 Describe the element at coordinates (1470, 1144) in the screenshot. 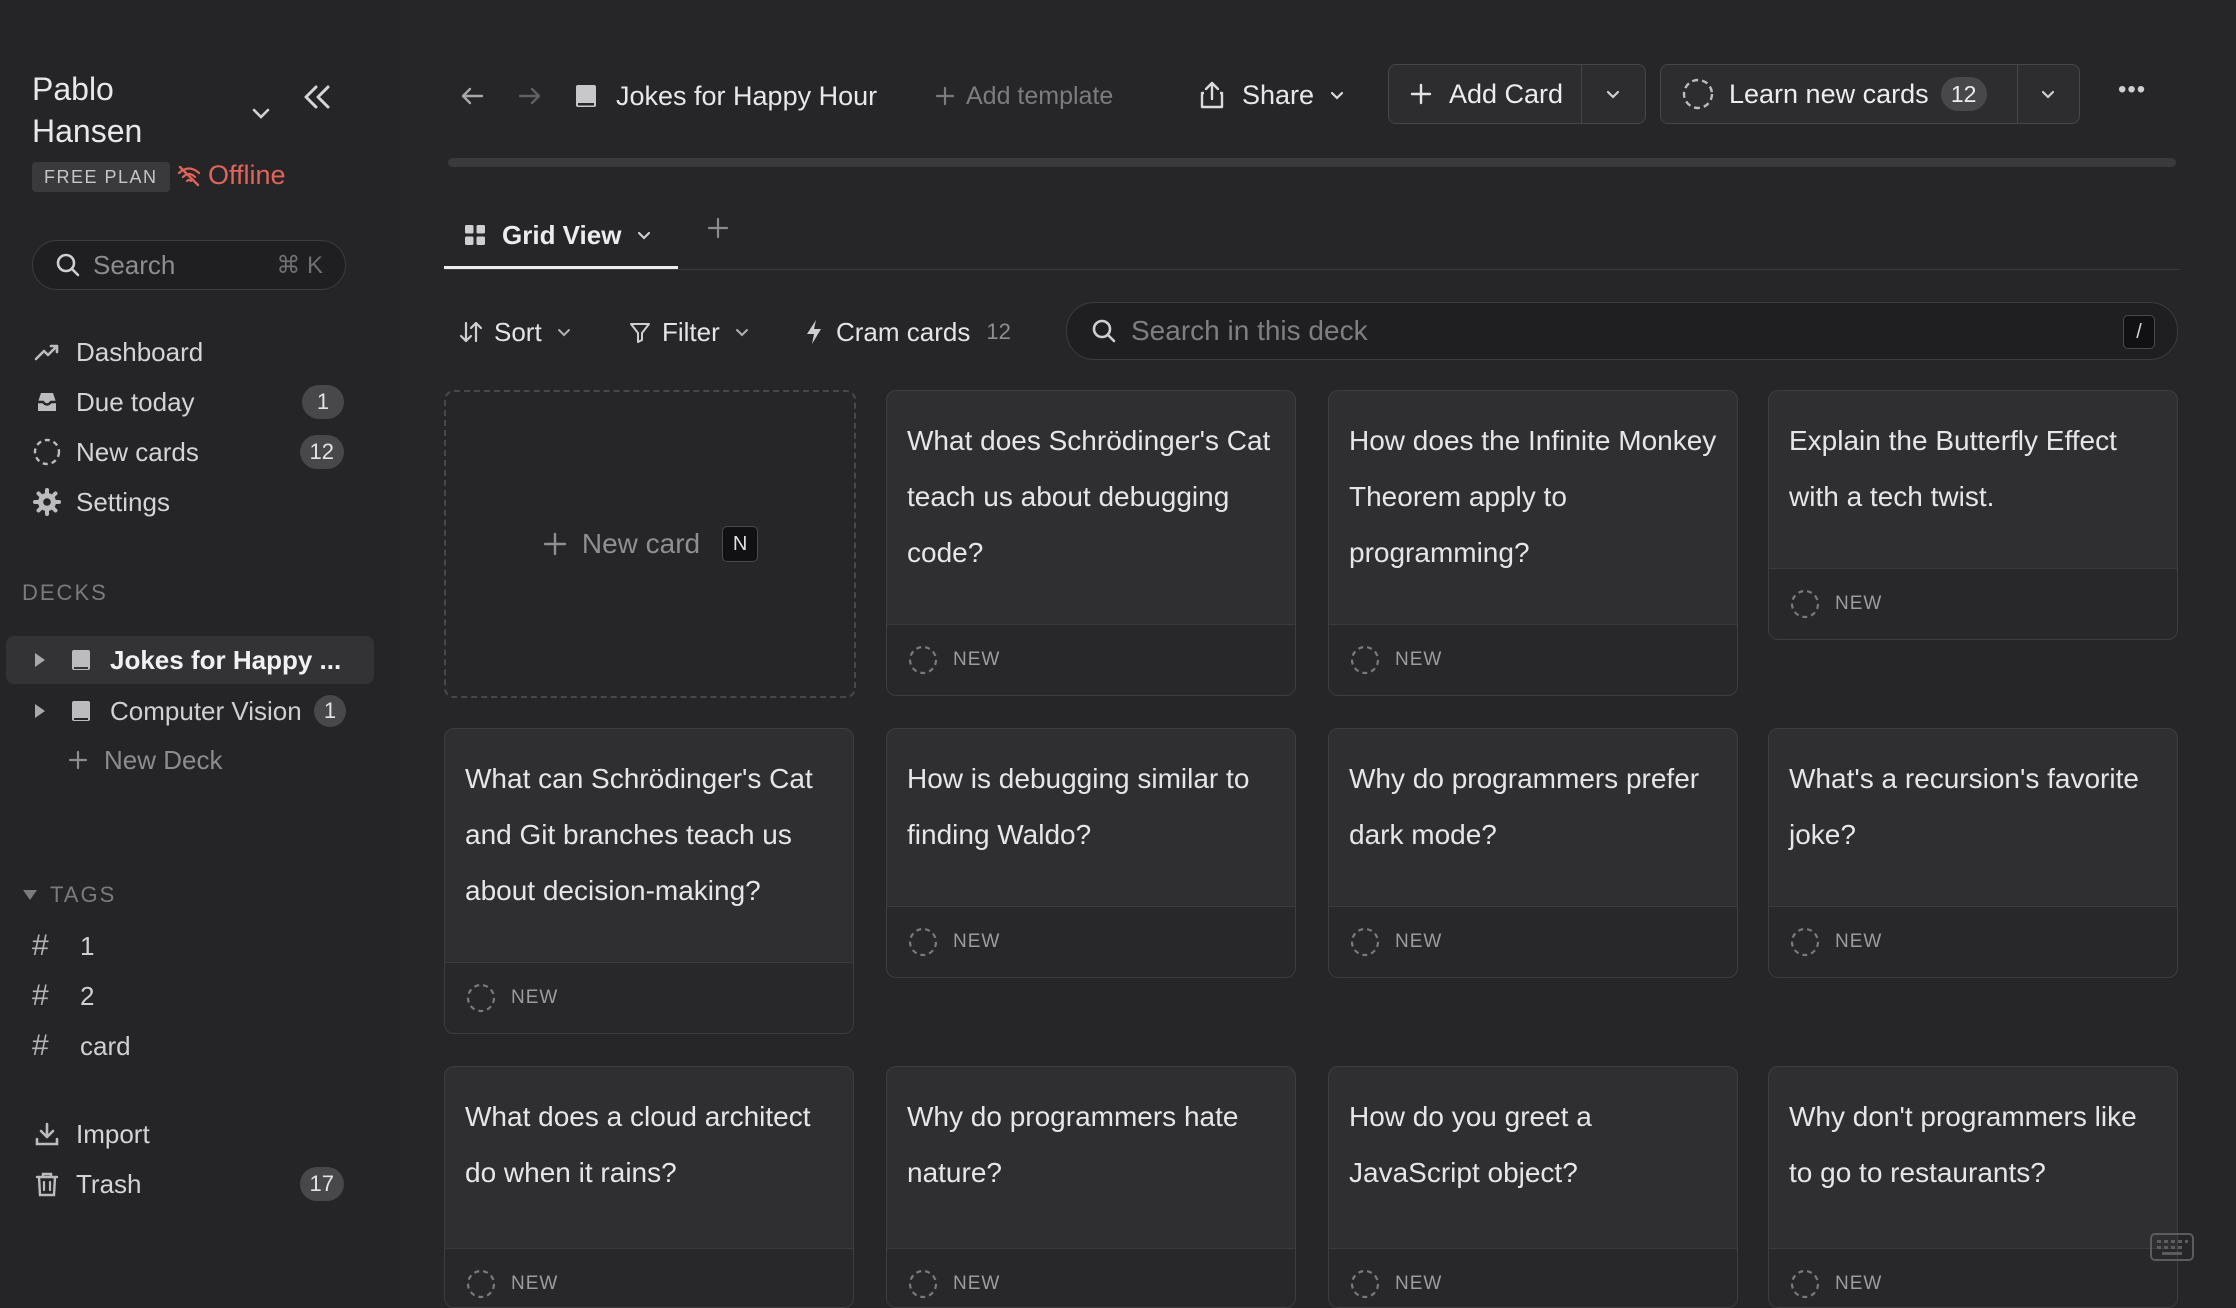

I see `card-question: How do you greet a JavaScript object?` at that location.